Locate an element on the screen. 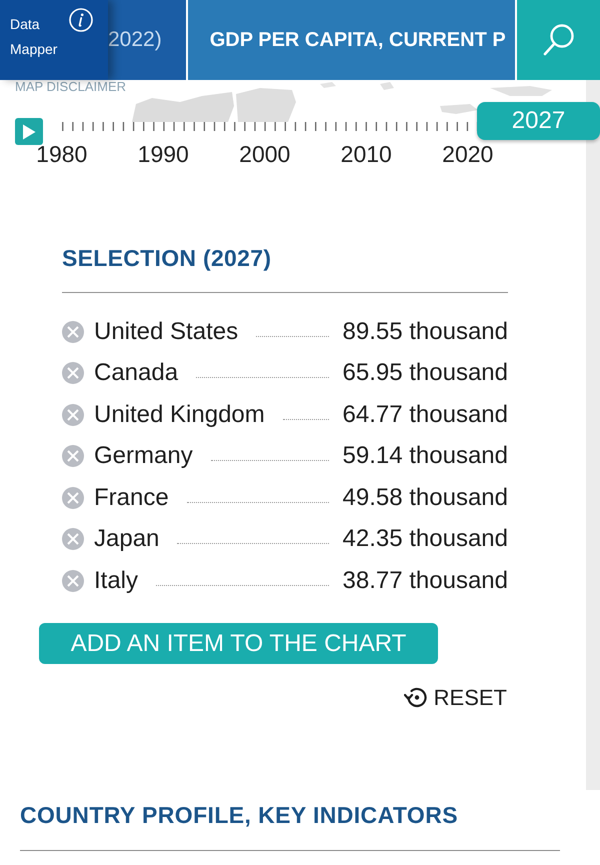 The height and width of the screenshot is (865, 600). play-button is located at coordinates (29, 131).